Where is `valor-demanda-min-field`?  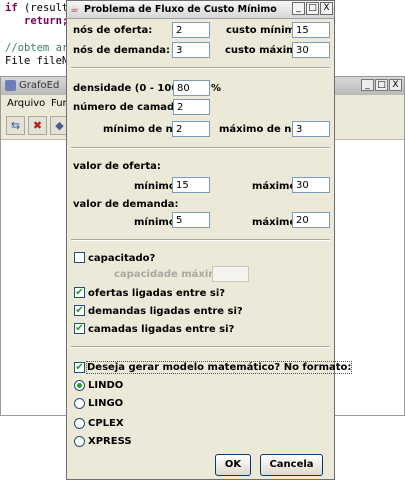 valor-demanda-min-field is located at coordinates (191, 220).